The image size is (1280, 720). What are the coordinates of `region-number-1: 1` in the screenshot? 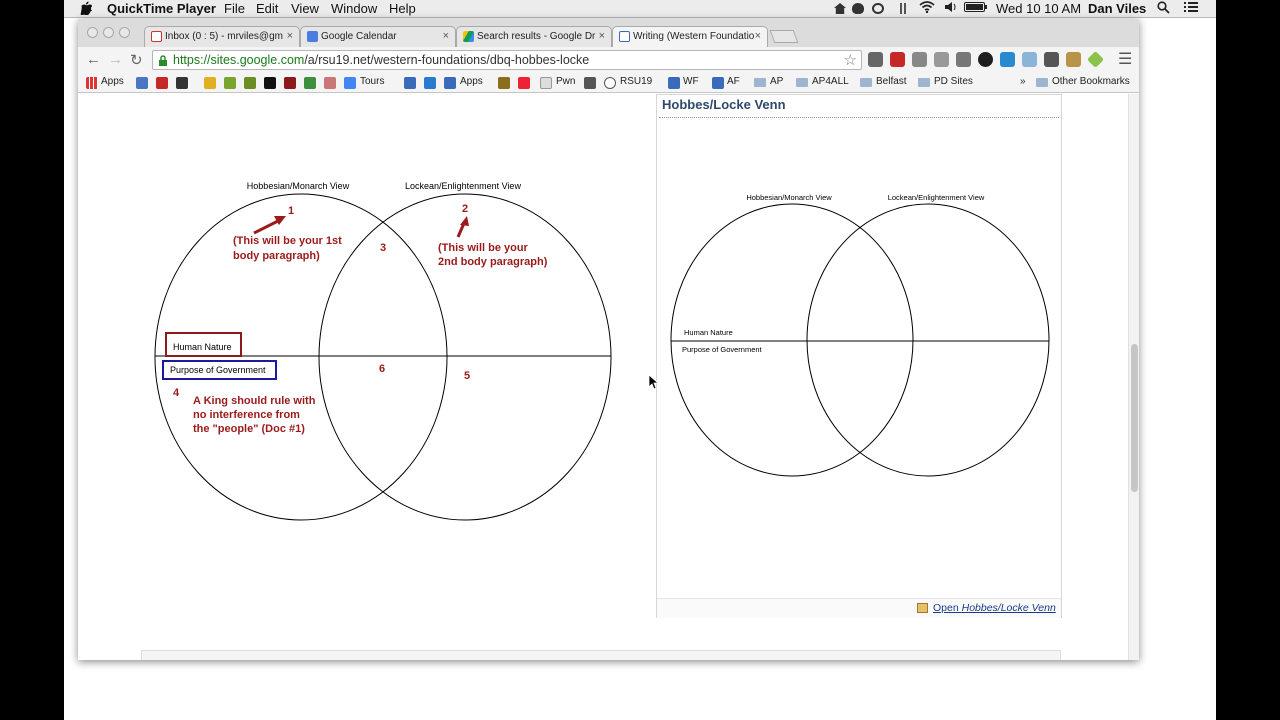 It's located at (291, 211).